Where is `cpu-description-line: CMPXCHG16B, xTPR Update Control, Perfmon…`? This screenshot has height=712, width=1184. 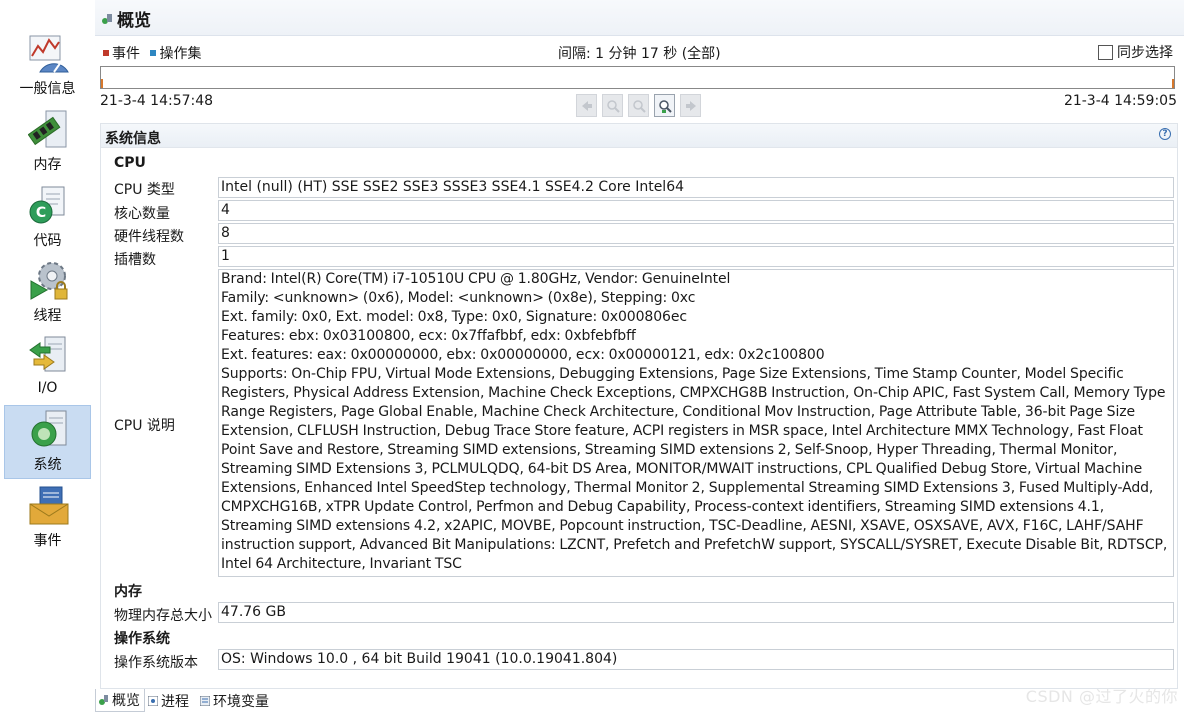
cpu-description-line: CMPXCHG16B, xTPR Update Control, Perfmon… is located at coordinates (663, 507).